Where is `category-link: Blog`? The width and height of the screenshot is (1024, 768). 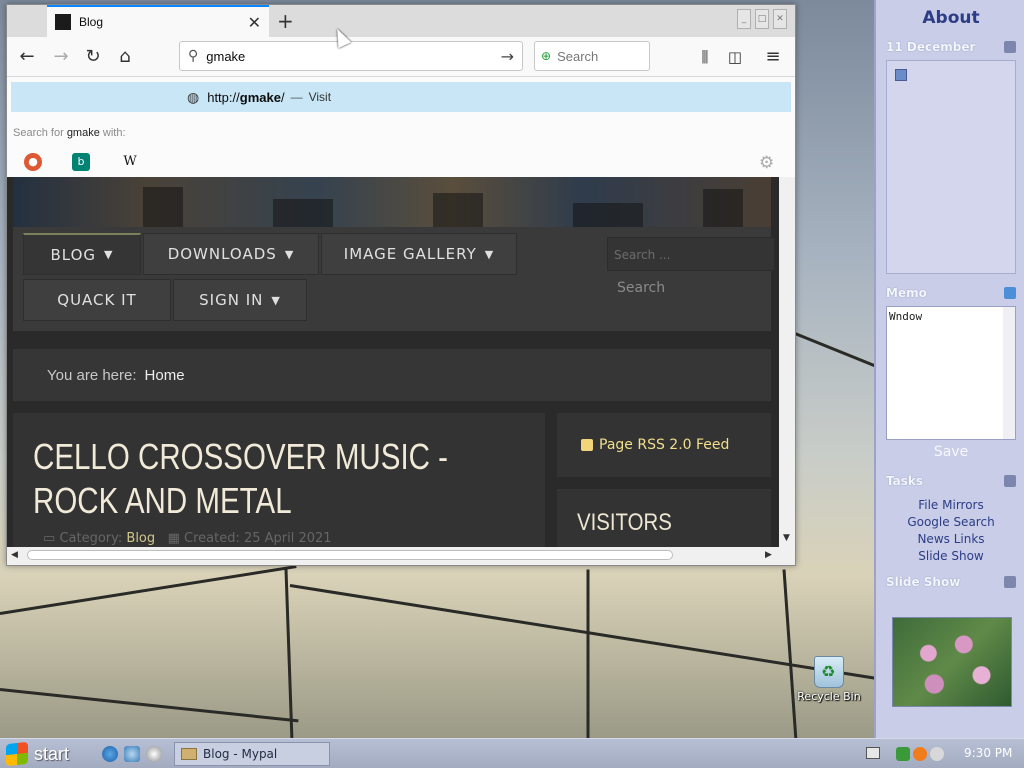
category-link: Blog is located at coordinates (140, 538).